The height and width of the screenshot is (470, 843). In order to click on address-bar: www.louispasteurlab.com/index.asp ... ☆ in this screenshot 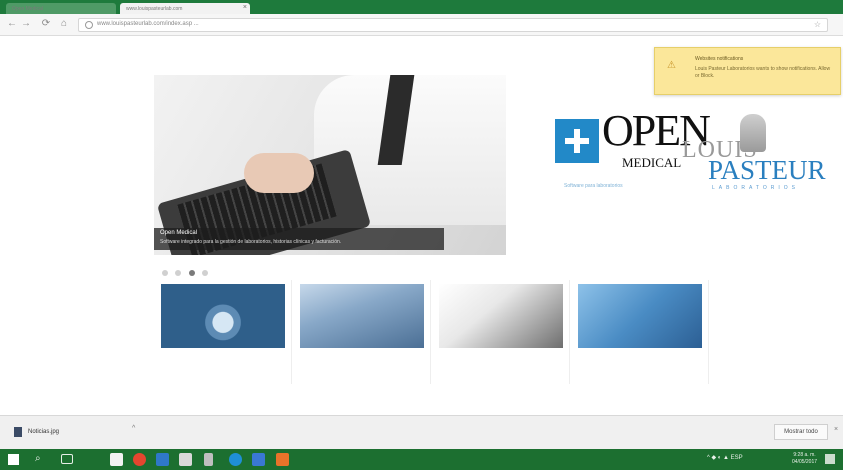, I will do `click(453, 25)`.